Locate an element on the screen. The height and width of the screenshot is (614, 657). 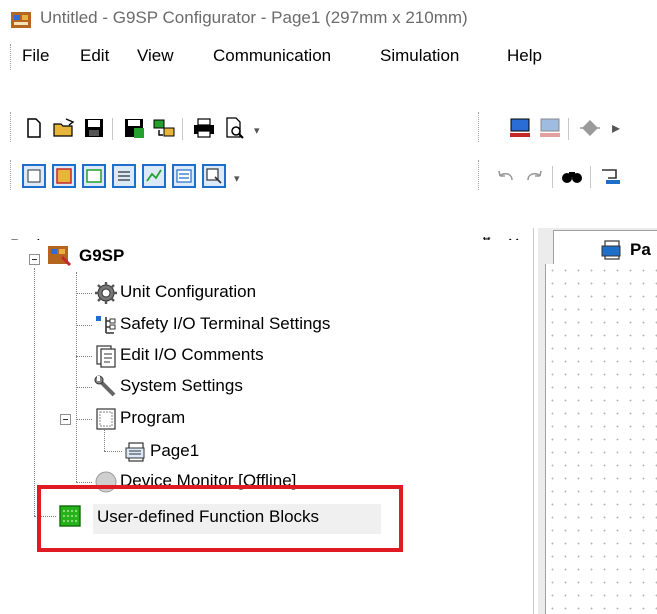
toolbar2-overflow-icon: ▾ is located at coordinates (237, 178).